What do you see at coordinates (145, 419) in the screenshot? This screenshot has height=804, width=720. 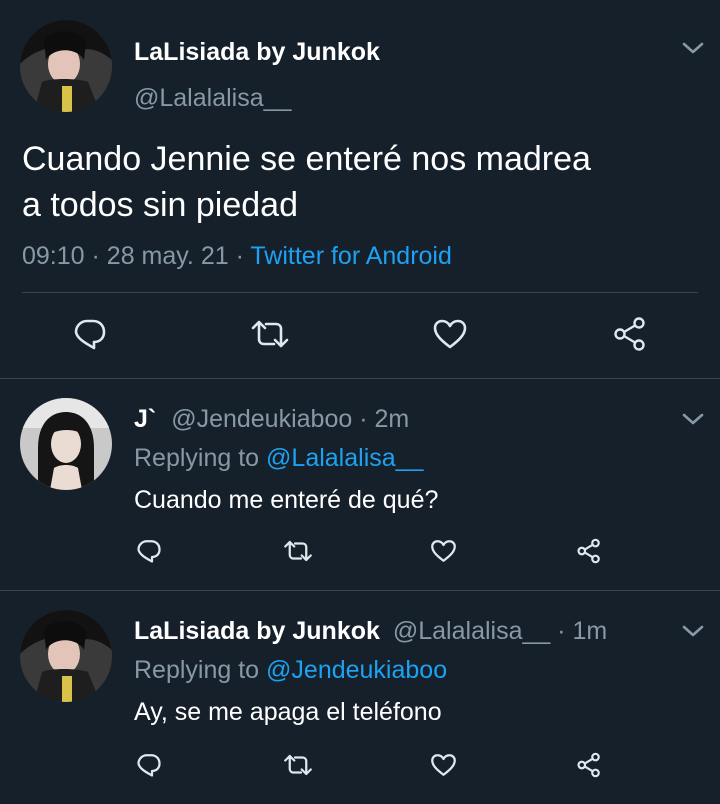 I see `display-name: J`` at bounding box center [145, 419].